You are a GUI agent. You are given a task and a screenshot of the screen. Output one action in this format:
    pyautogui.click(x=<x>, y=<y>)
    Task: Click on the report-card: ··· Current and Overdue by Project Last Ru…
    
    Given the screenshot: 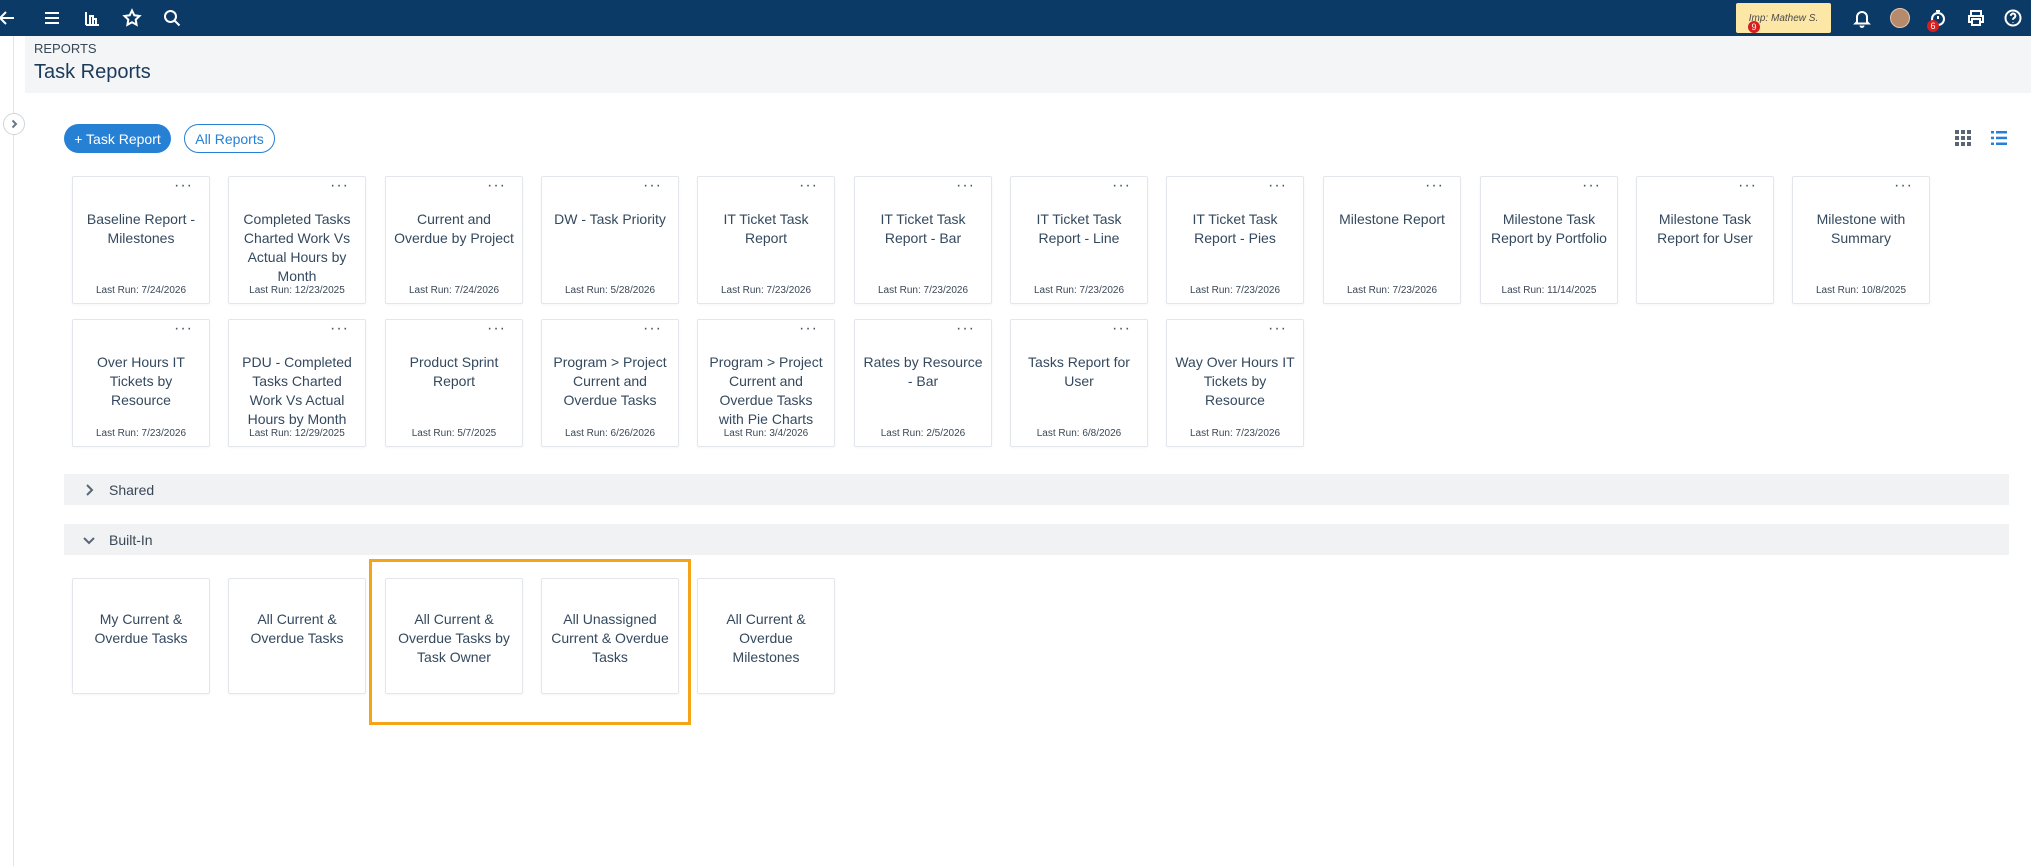 What is the action you would take?
    pyautogui.click(x=454, y=240)
    